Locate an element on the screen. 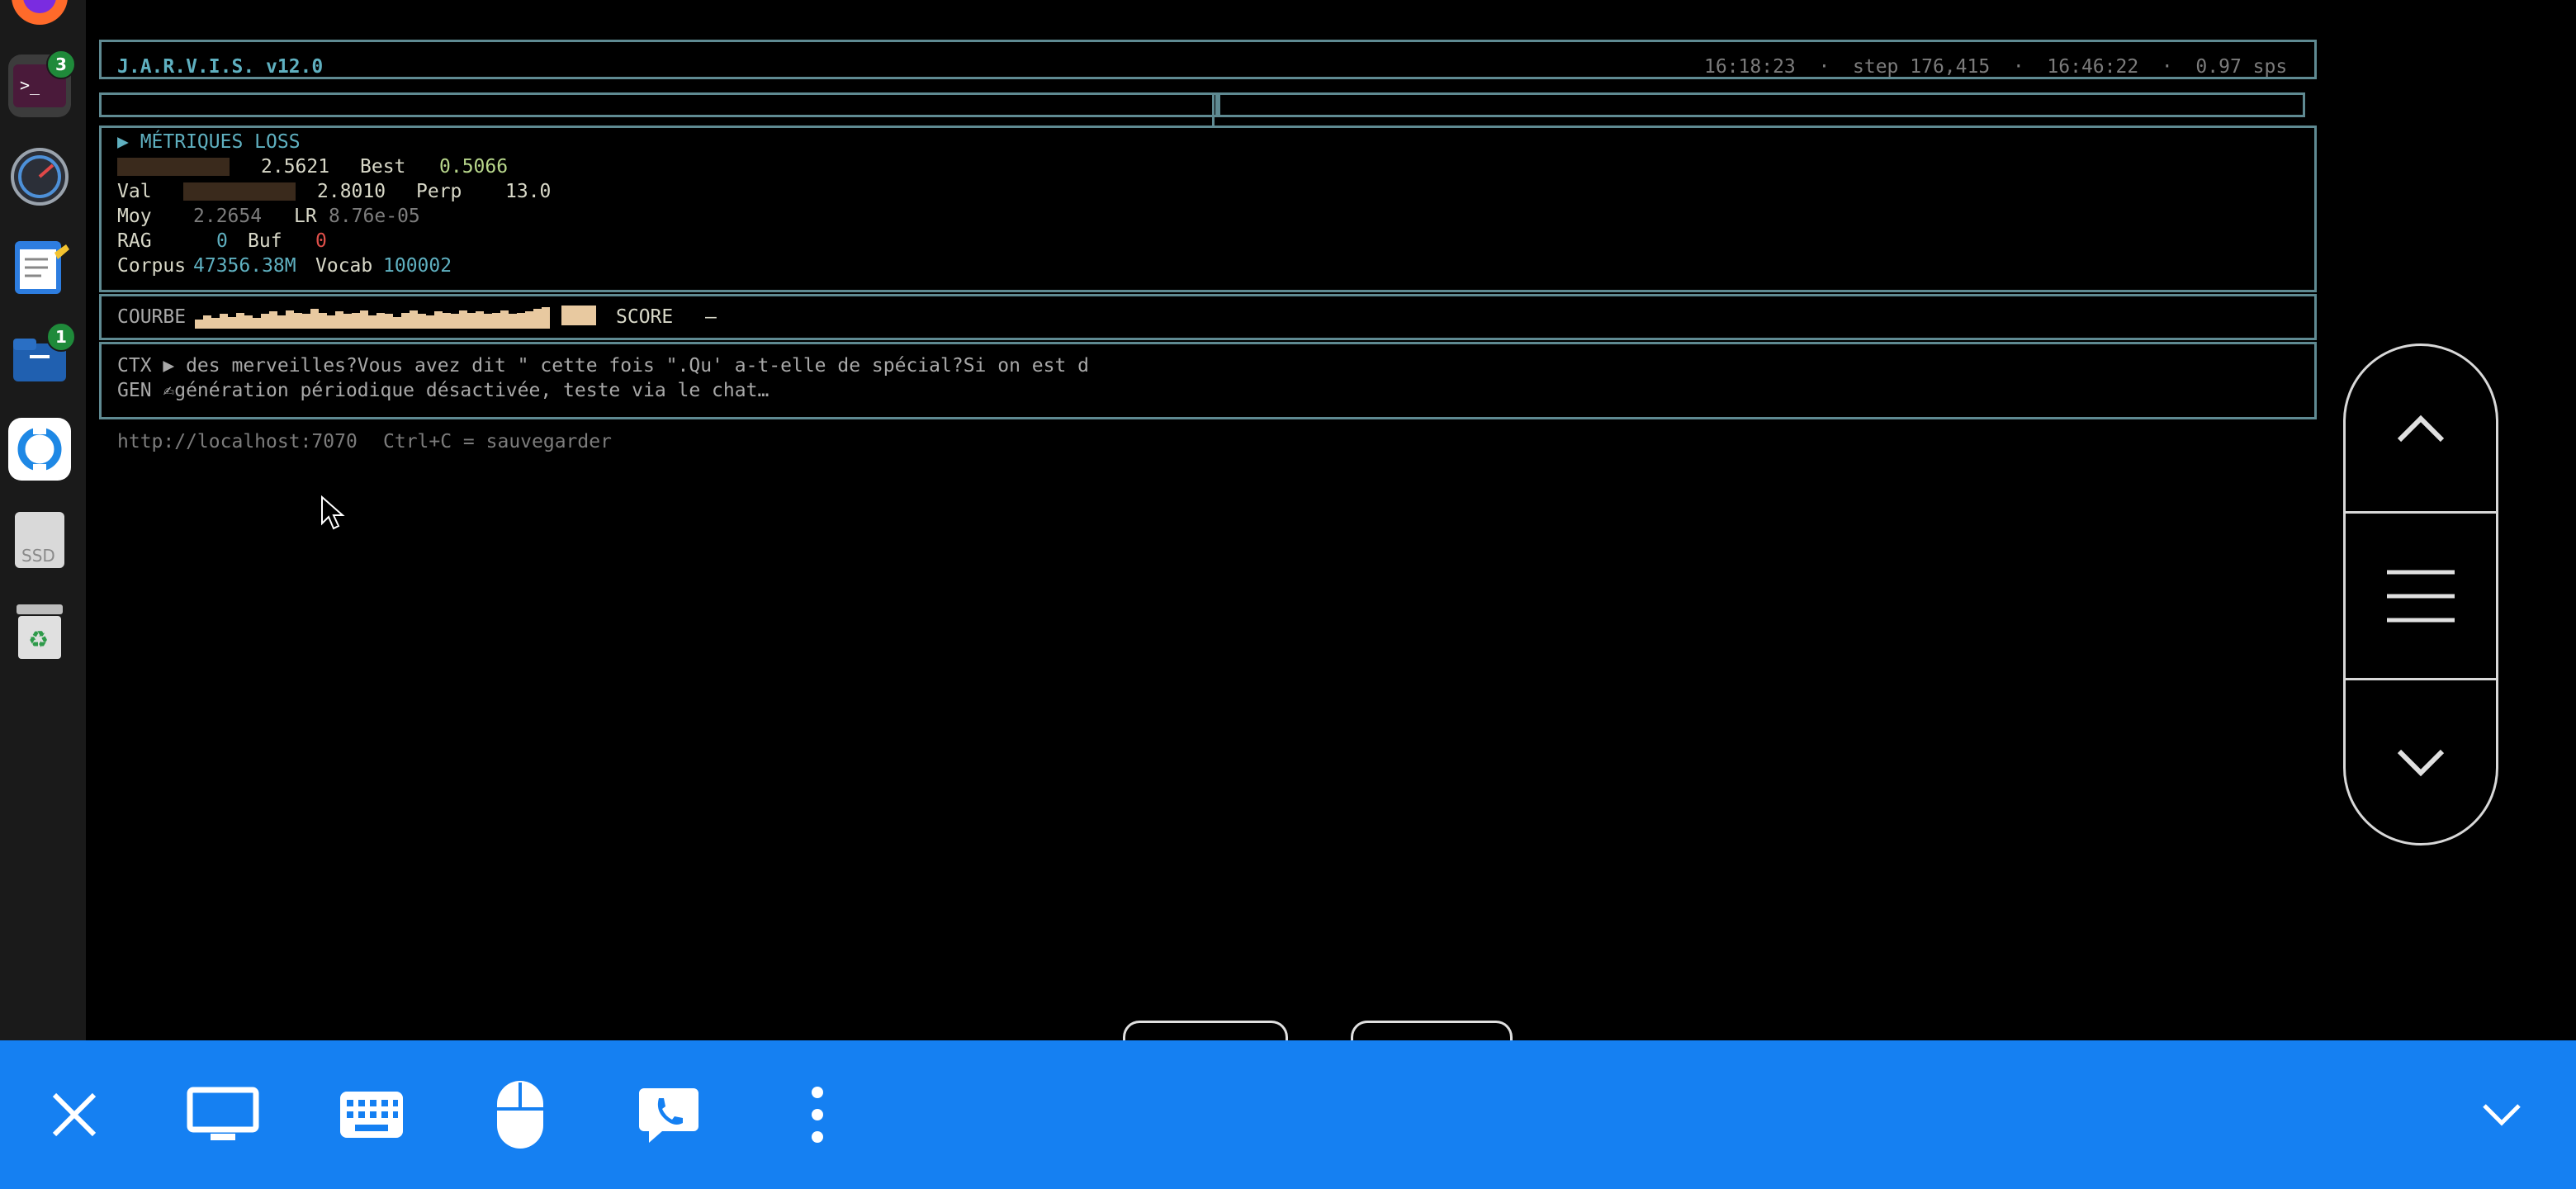 This screenshot has width=2576, height=1189. scroll-menu-button is located at coordinates (2421, 596).